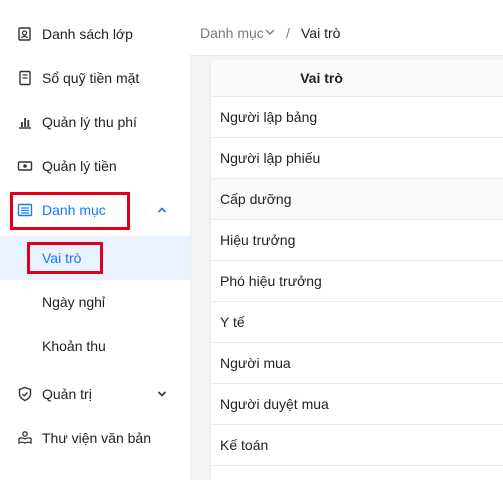 Image resolution: width=503 pixels, height=480 pixels. Describe the element at coordinates (91, 78) in the screenshot. I see `sidebar-item-label: Sổ quỹ tiền mặt` at that location.